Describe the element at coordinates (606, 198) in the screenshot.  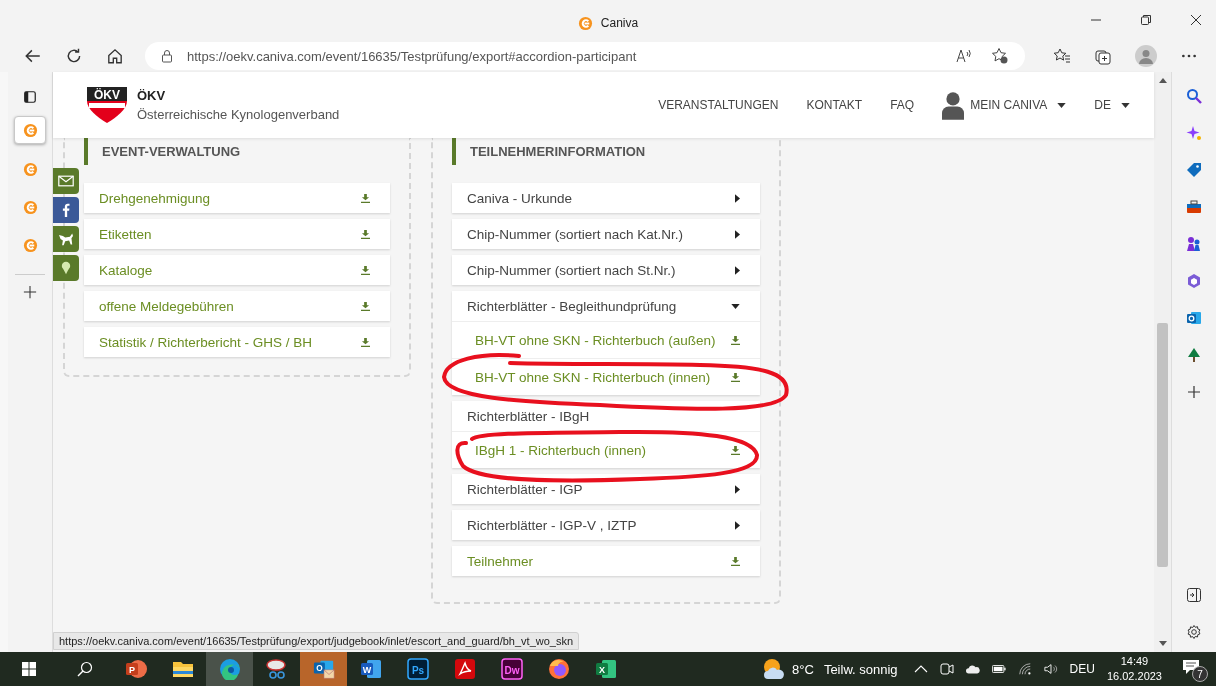
I see `list-item: Caniva - Urkunde` at that location.